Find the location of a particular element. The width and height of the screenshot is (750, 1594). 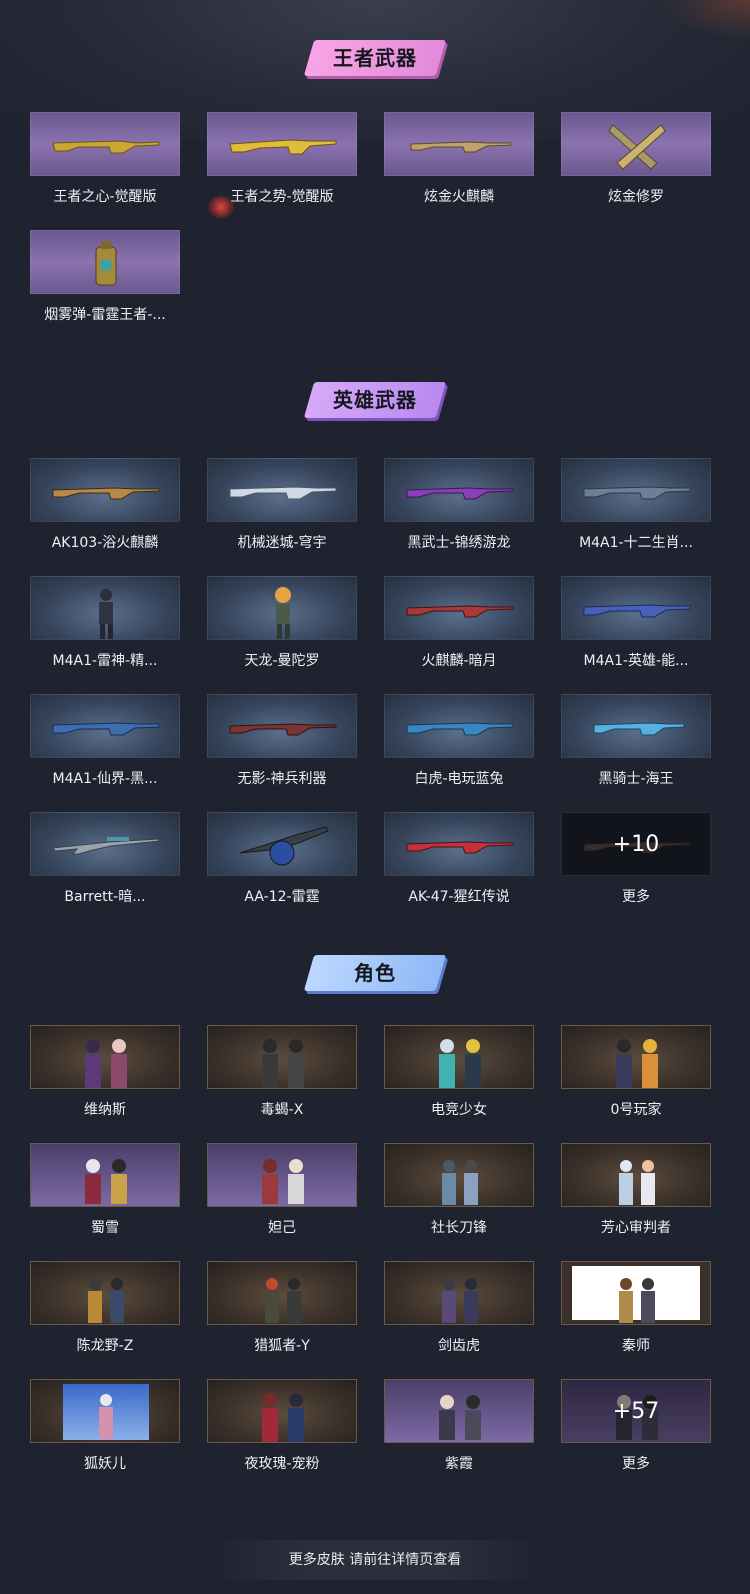

weapon-card: 火麒麟-暗月 is located at coordinates (459, 626).